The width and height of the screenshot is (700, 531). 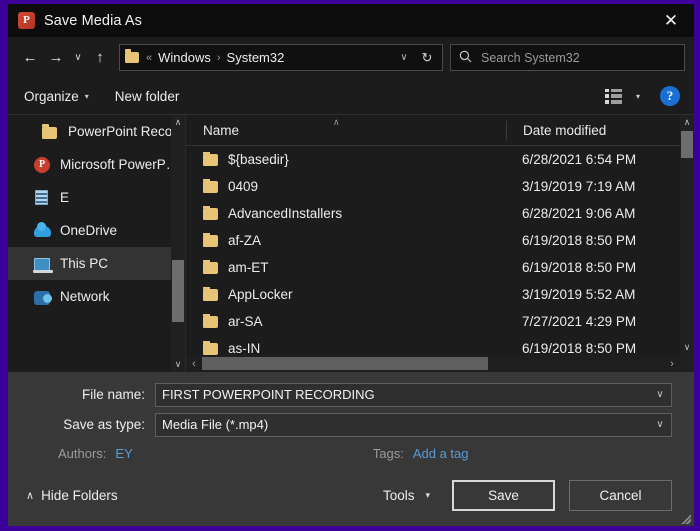 I want to click on table-row: am-ET 6/19/2018 8:50 PM, so click(x=440, y=267).